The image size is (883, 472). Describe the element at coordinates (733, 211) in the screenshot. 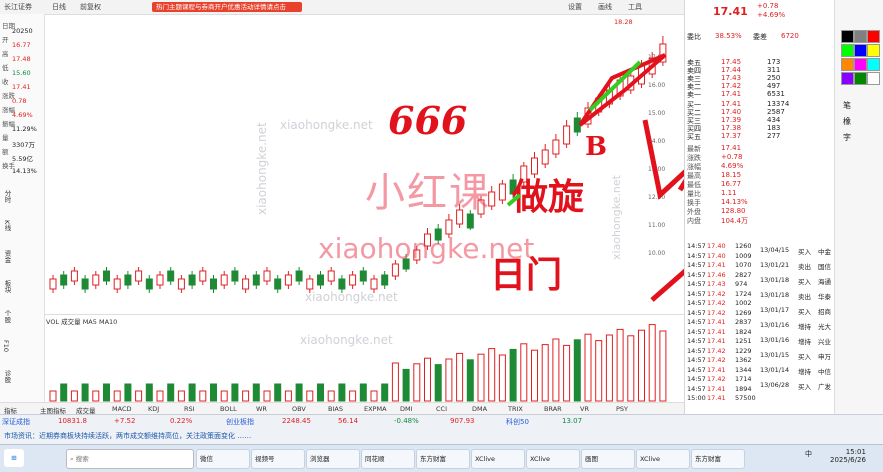

I see `stat-value: 128.80` at that location.